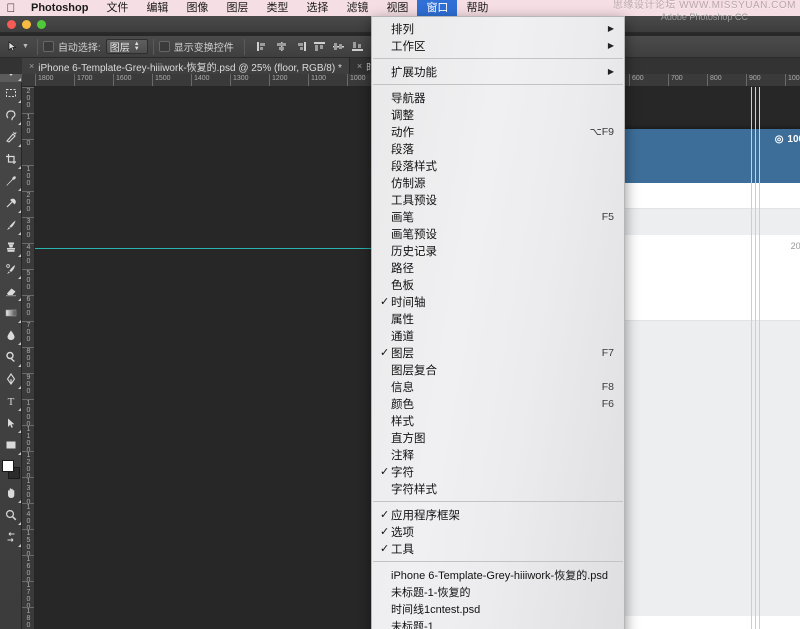 This screenshot has height=629, width=800. What do you see at coordinates (11, 379) in the screenshot?
I see `pen-tool-icon` at bounding box center [11, 379].